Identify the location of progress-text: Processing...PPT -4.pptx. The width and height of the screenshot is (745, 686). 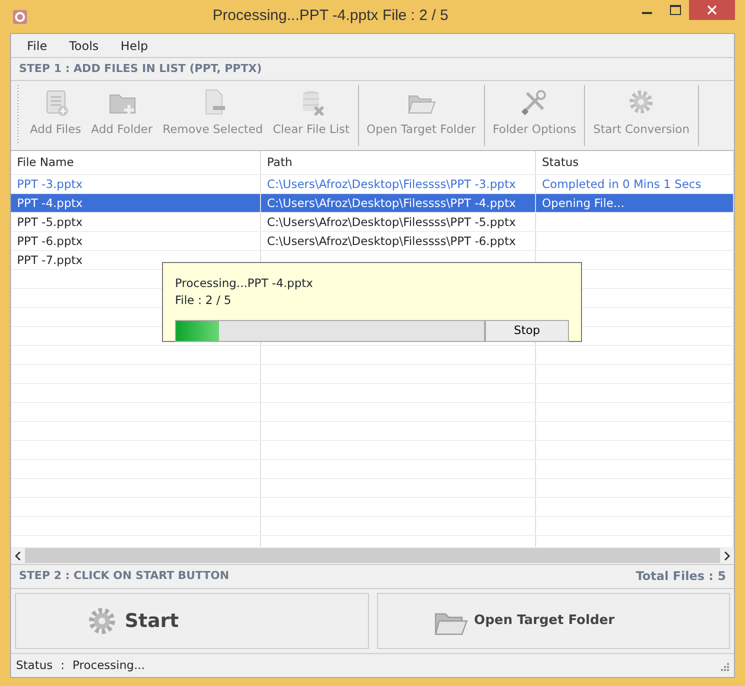
(244, 283).